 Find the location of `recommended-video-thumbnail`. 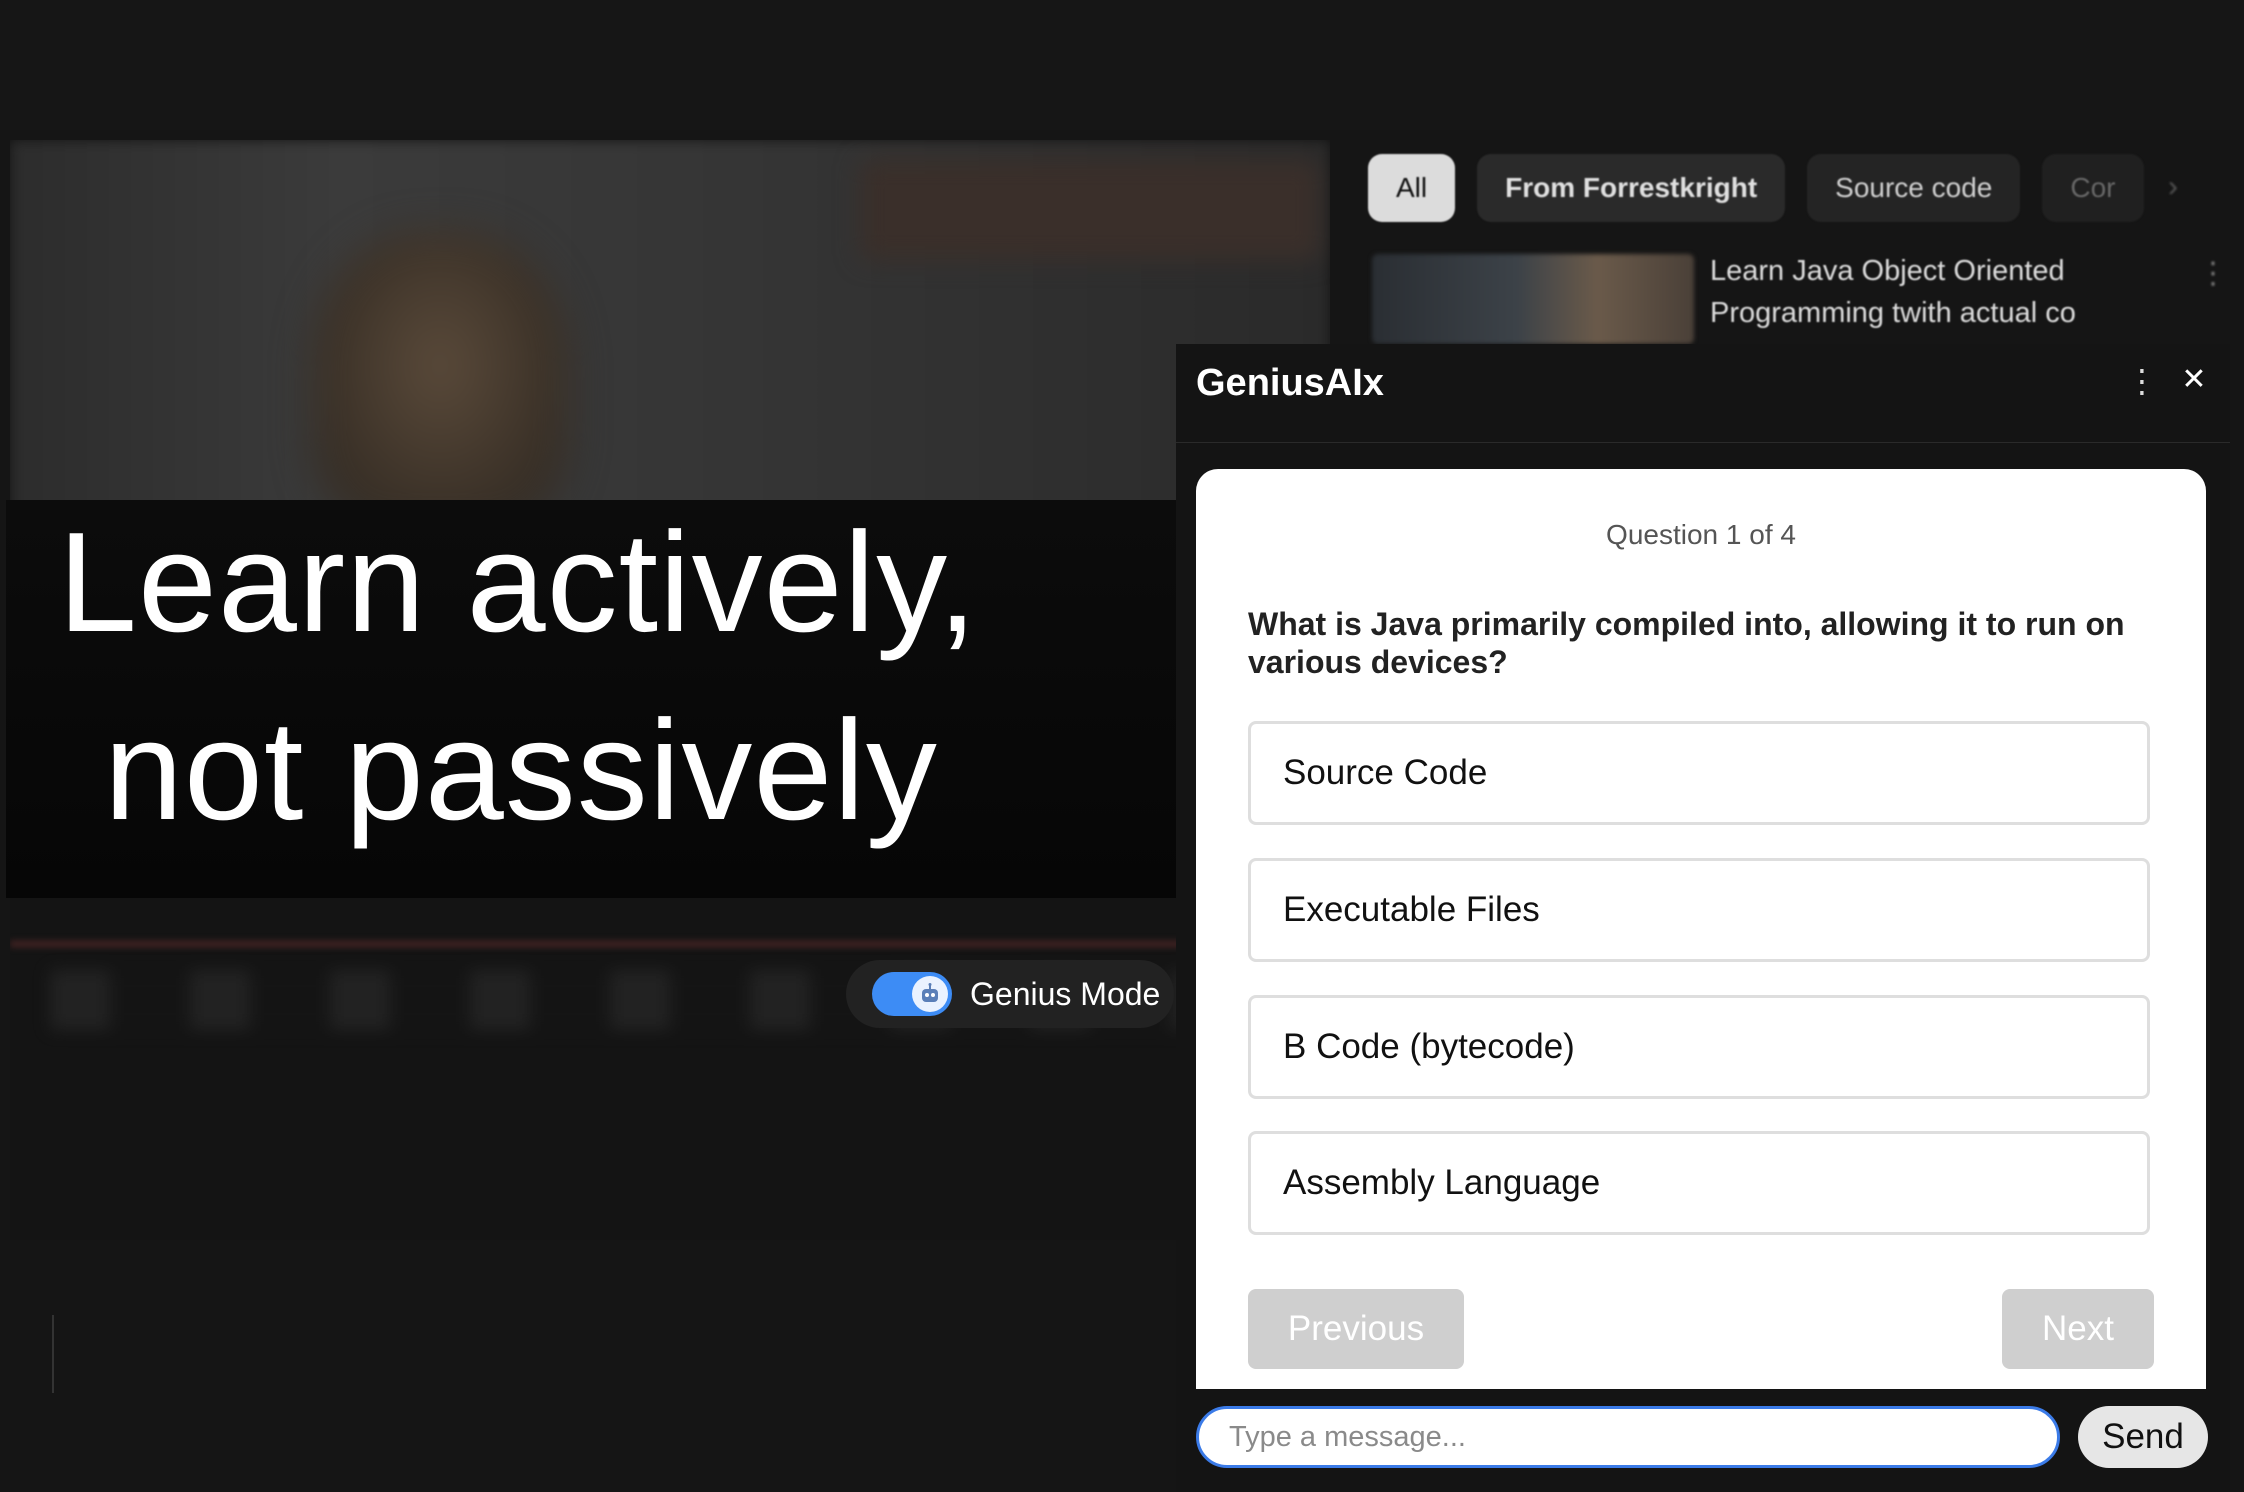

recommended-video-thumbnail is located at coordinates (1533, 299).